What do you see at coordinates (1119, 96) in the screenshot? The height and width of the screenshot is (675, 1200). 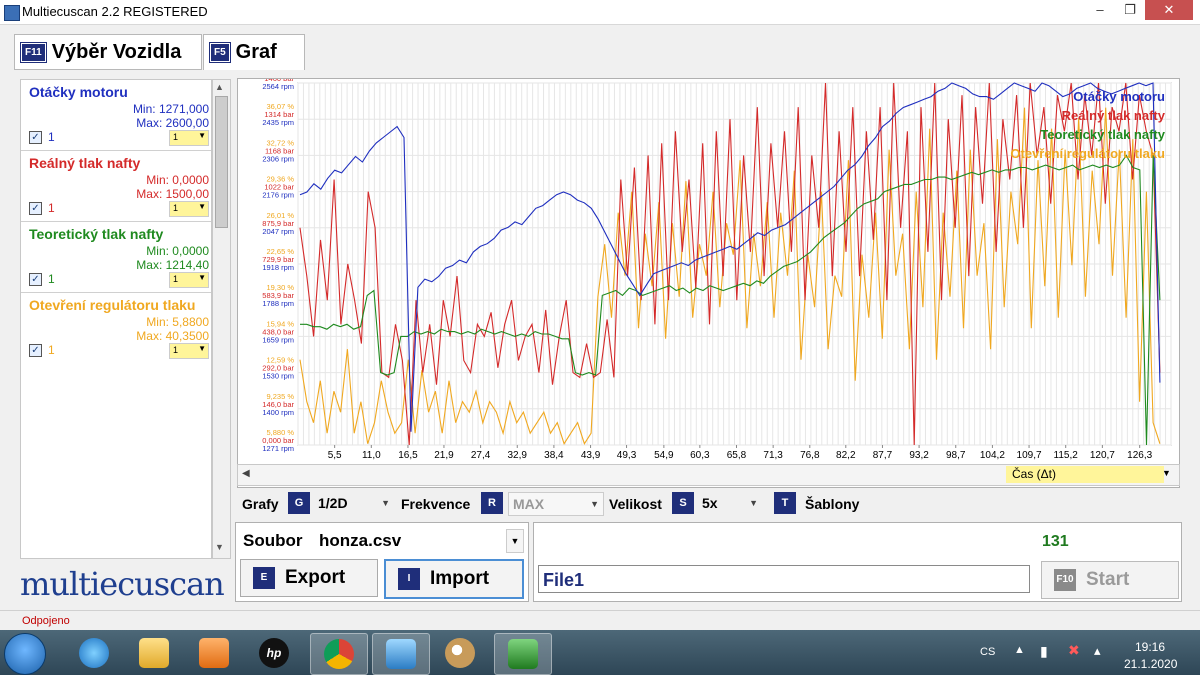 I see `legend-entry: Otáčky motoru` at bounding box center [1119, 96].